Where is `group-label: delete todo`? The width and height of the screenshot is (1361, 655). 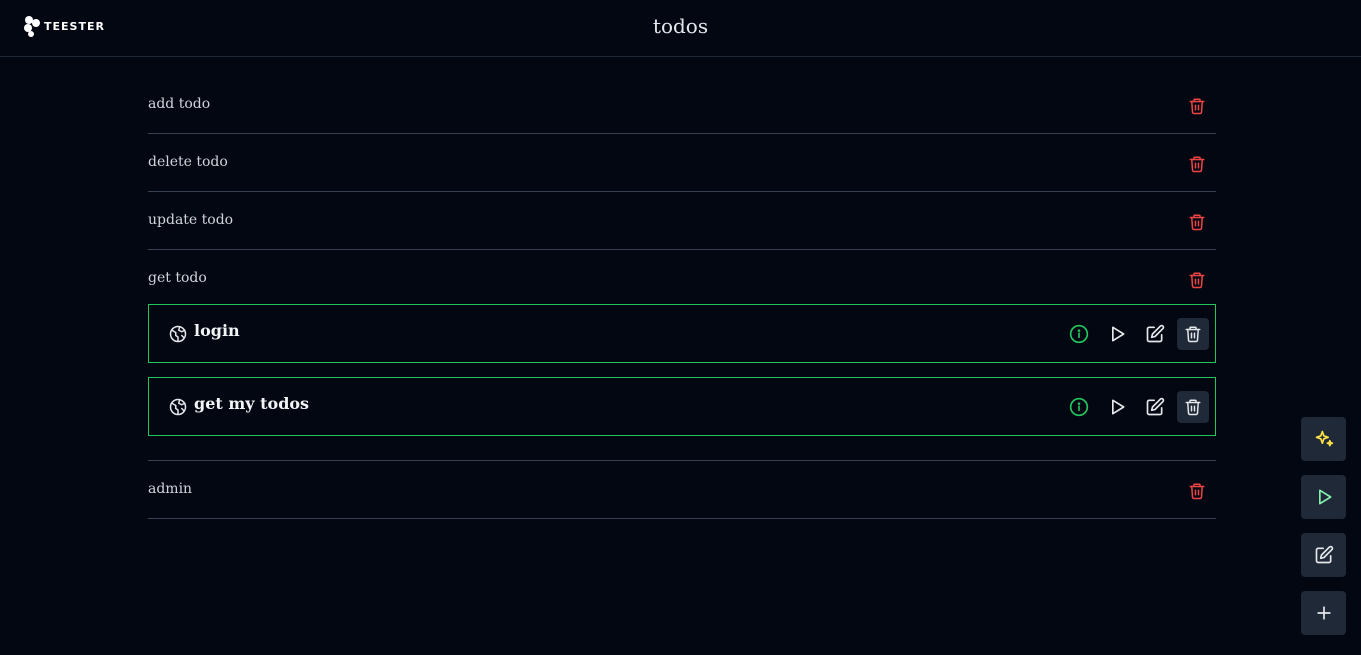
group-label: delete todo is located at coordinates (188, 162).